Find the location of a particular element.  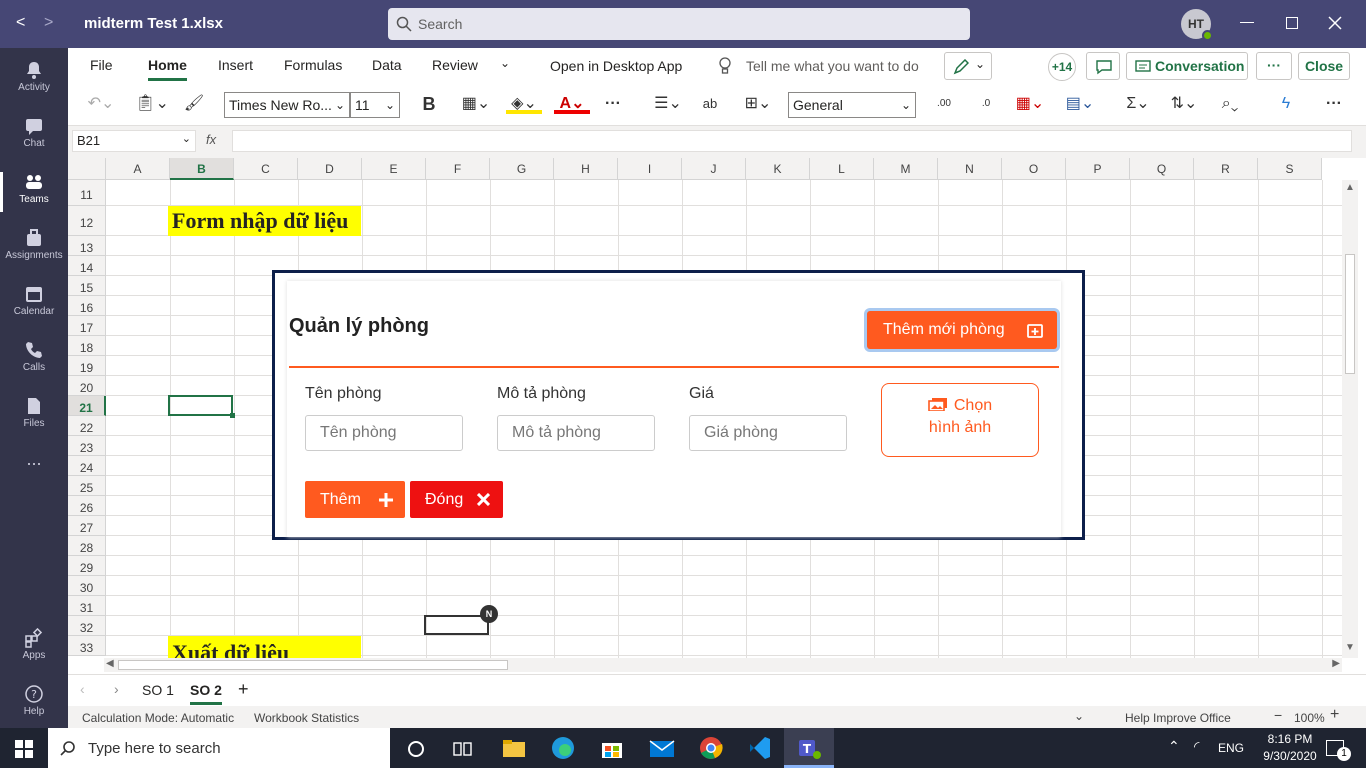

vertical-scroll-thumb is located at coordinates (1350, 314).